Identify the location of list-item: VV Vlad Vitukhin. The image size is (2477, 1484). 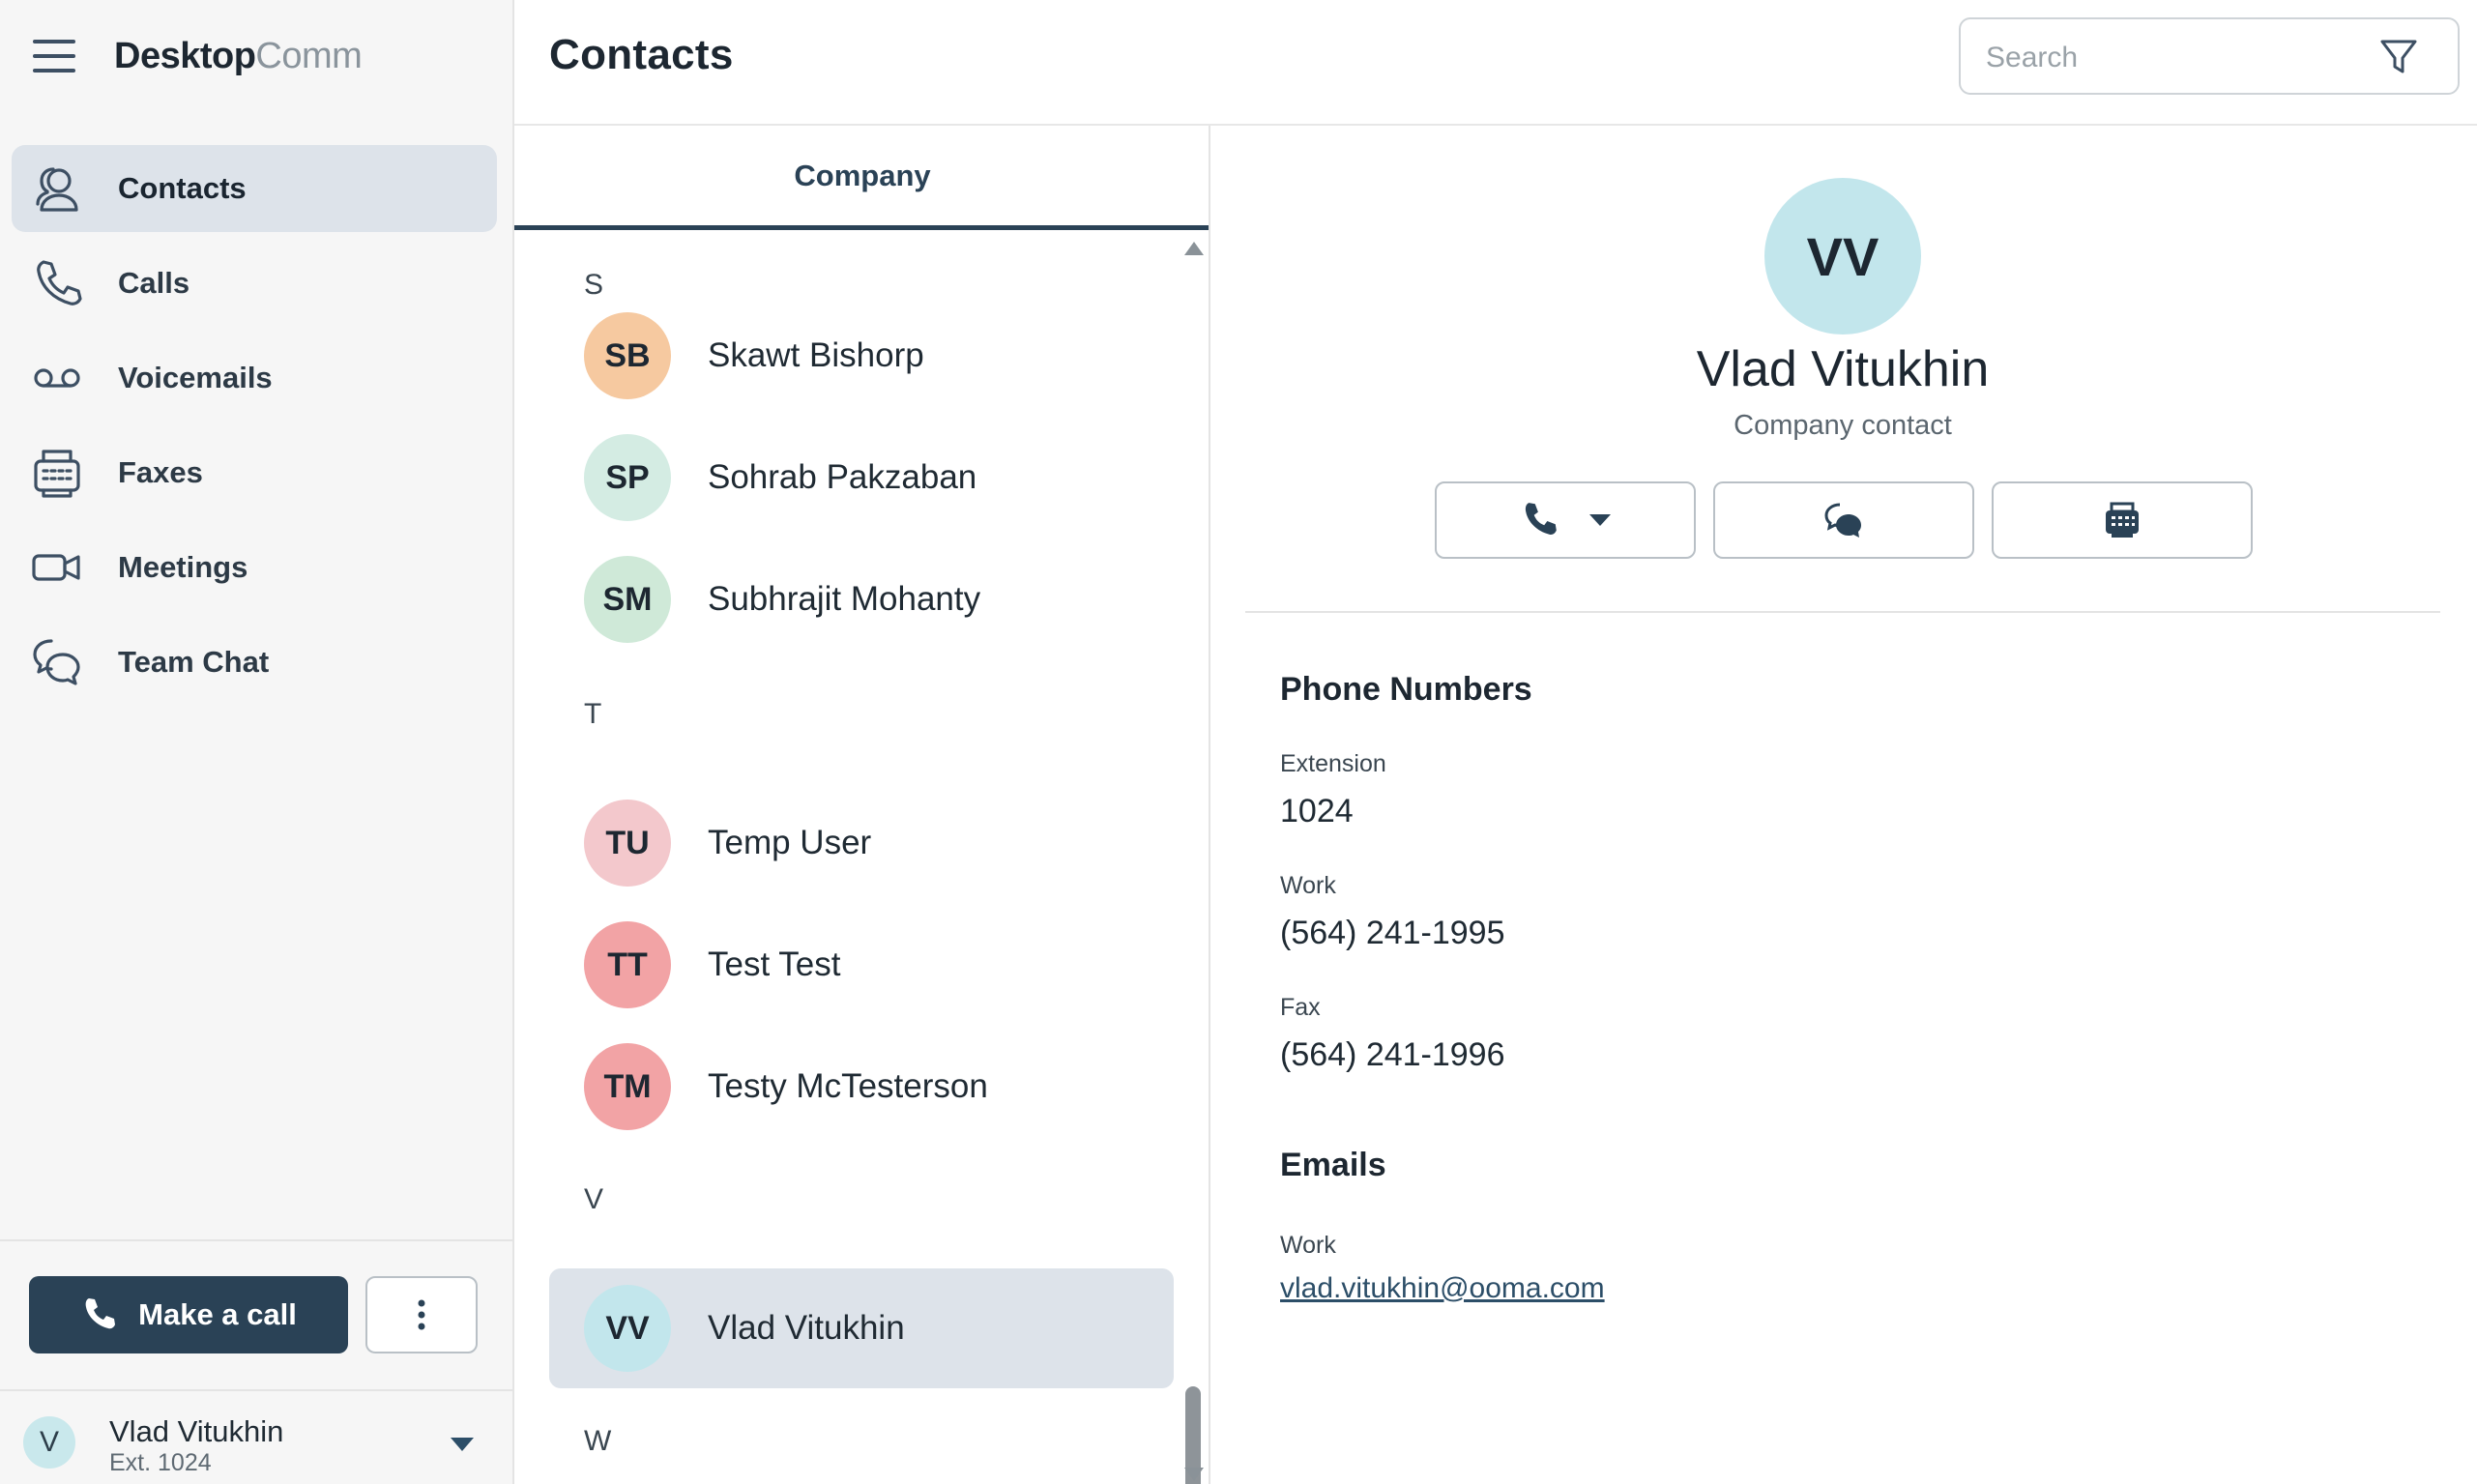
(861, 1328).